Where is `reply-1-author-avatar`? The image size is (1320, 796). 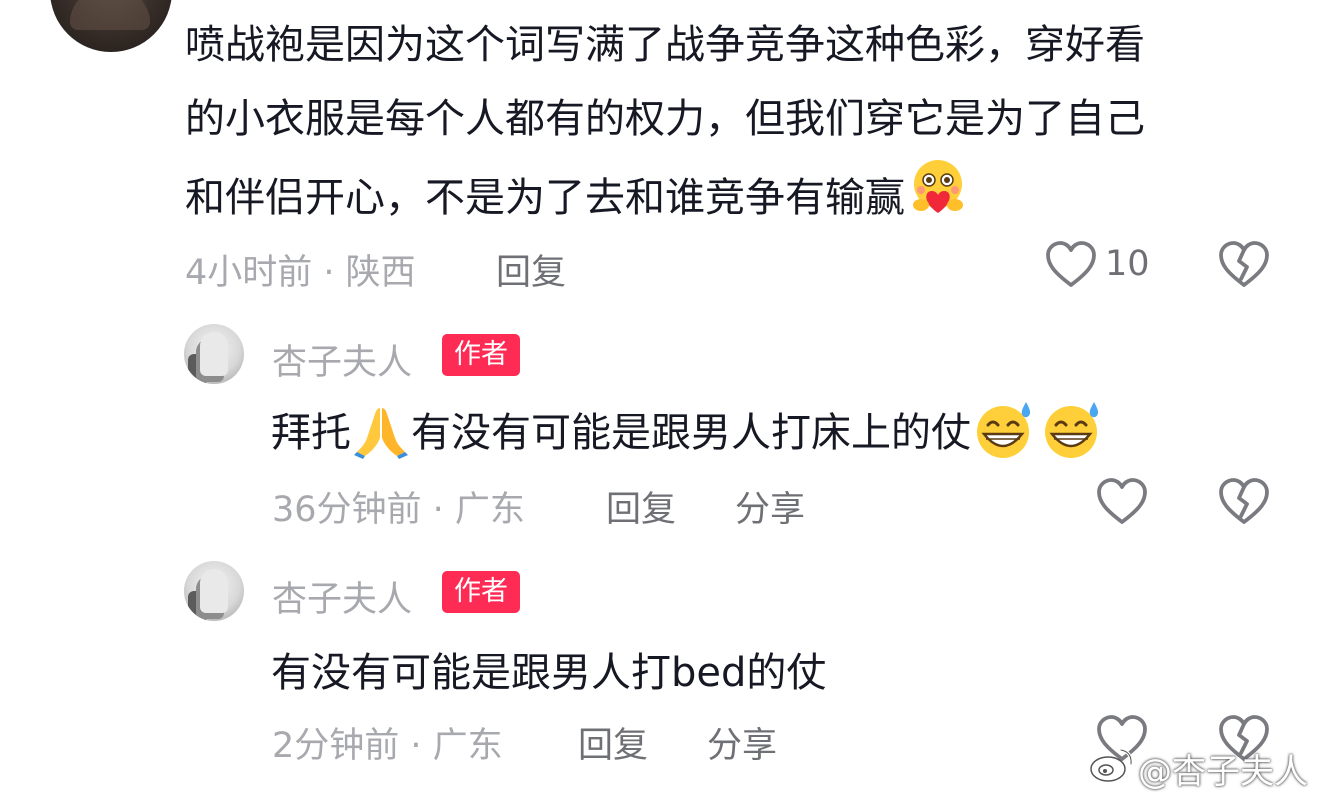
reply-1-author-avatar is located at coordinates (214, 354).